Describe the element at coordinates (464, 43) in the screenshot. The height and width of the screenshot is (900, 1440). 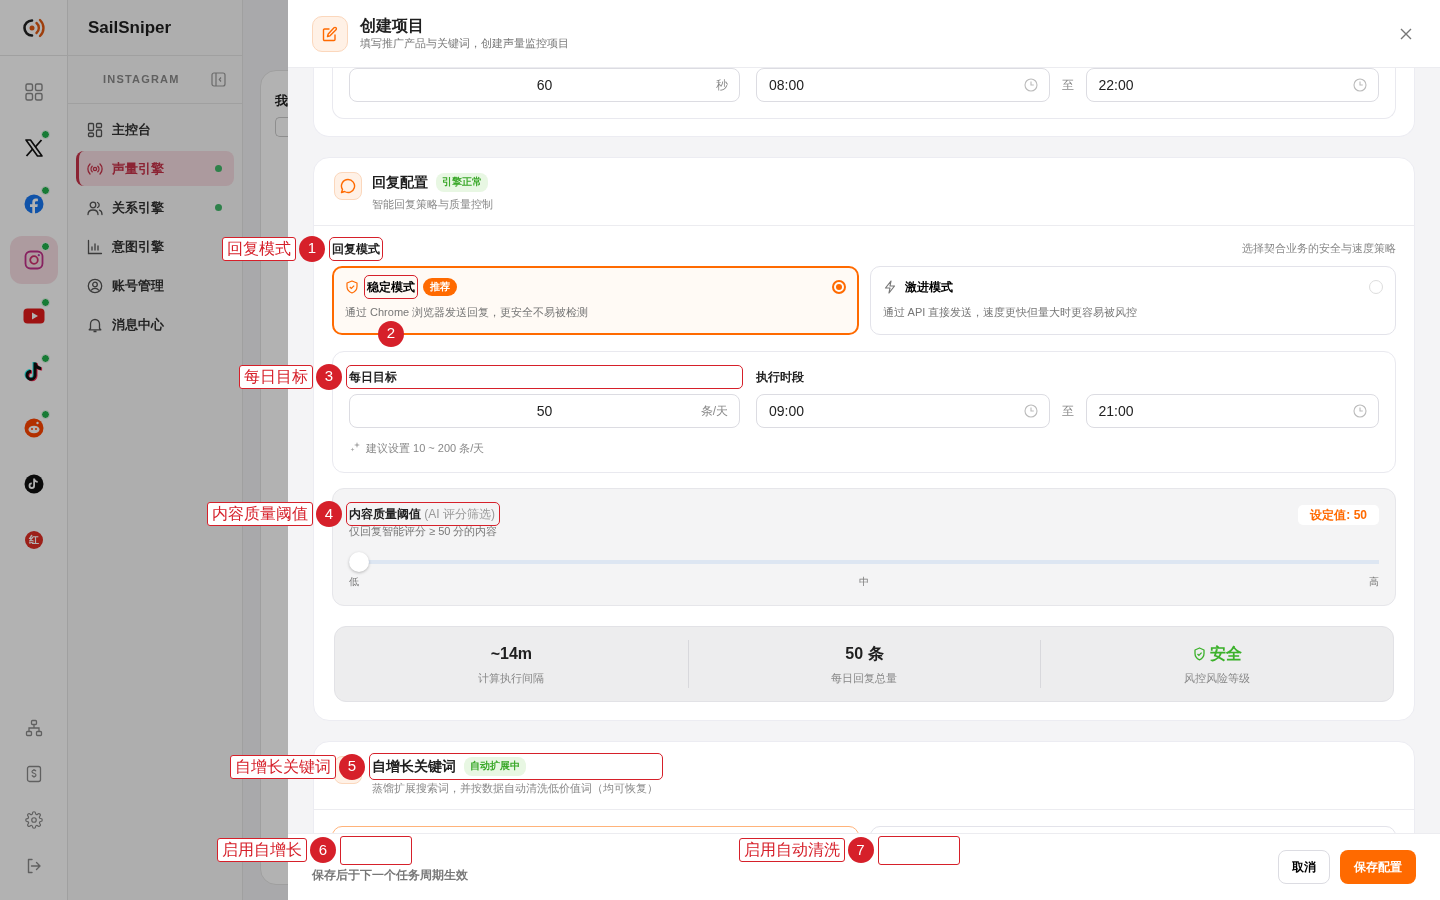
I see `dialog-subtitle: 填写推广产品与关键词，创建声量监控项目` at that location.